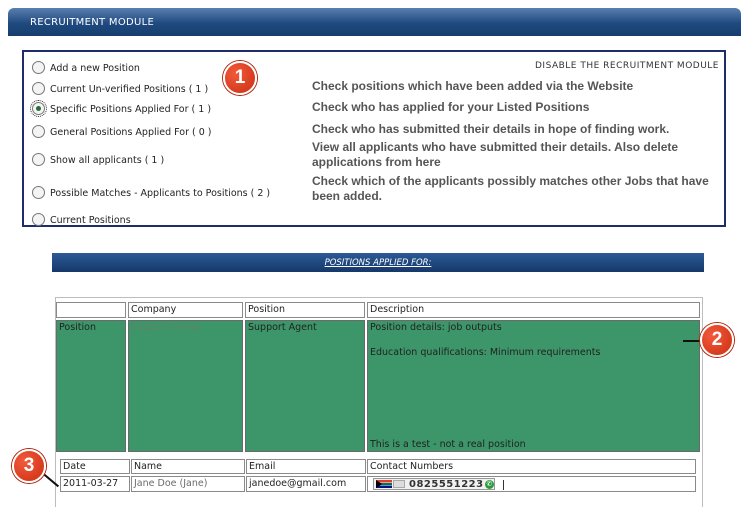  I want to click on module-header: RECRUITMENT MODULE, so click(374, 22).